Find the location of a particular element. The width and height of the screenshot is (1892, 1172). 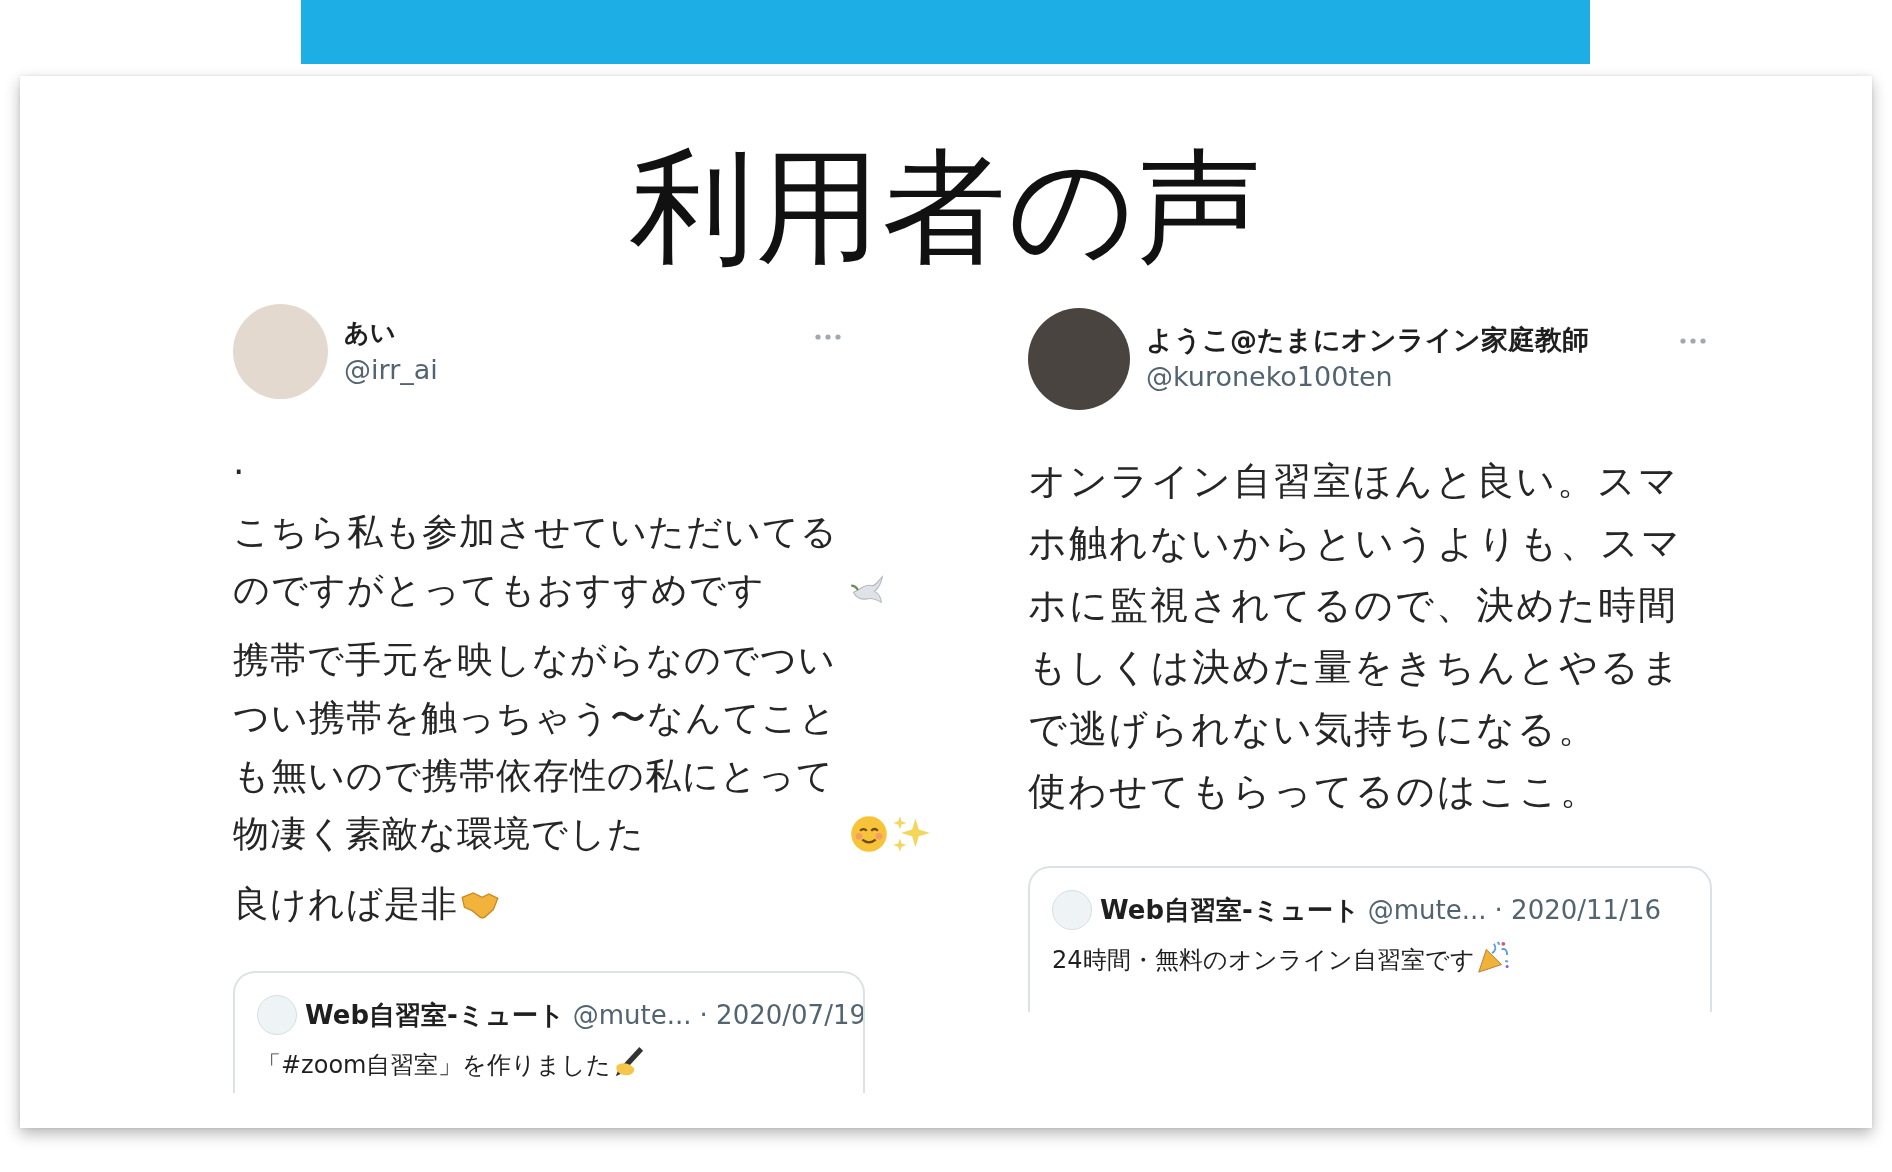

quoted-tweet-card: Web自習室-ミュート @mute... · 2020/11/16 24時間・無料のオンライン自習室です is located at coordinates (1370, 939).